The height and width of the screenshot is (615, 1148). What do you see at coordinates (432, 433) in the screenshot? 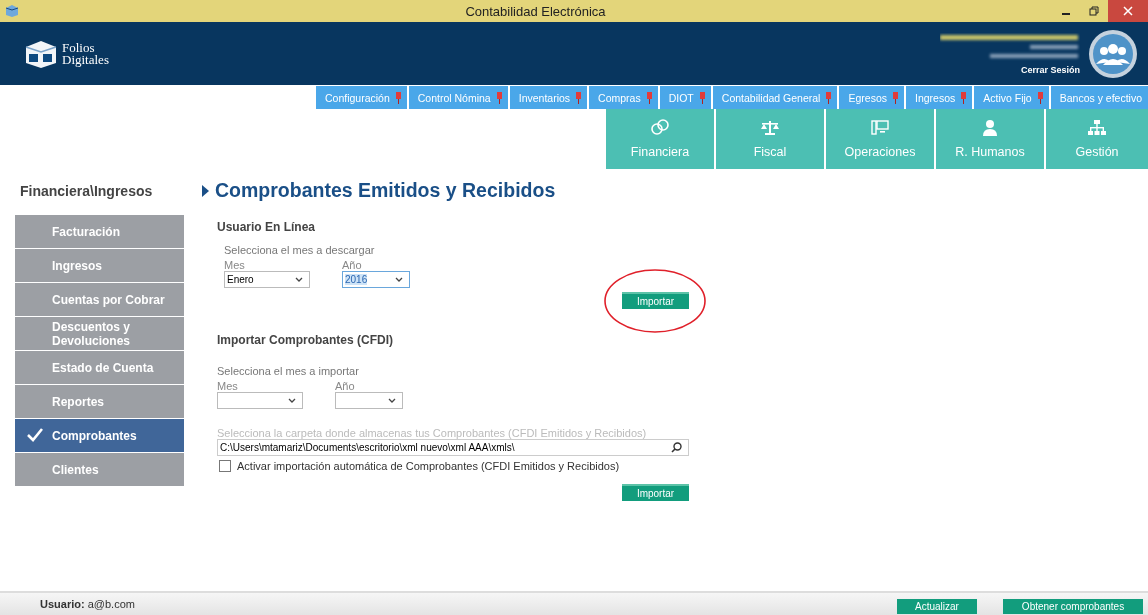
I see `field-label: Selecciona la carpeta donde almacenas tus Comprobantes (CFDI Emitidos y Recibidos)` at bounding box center [432, 433].